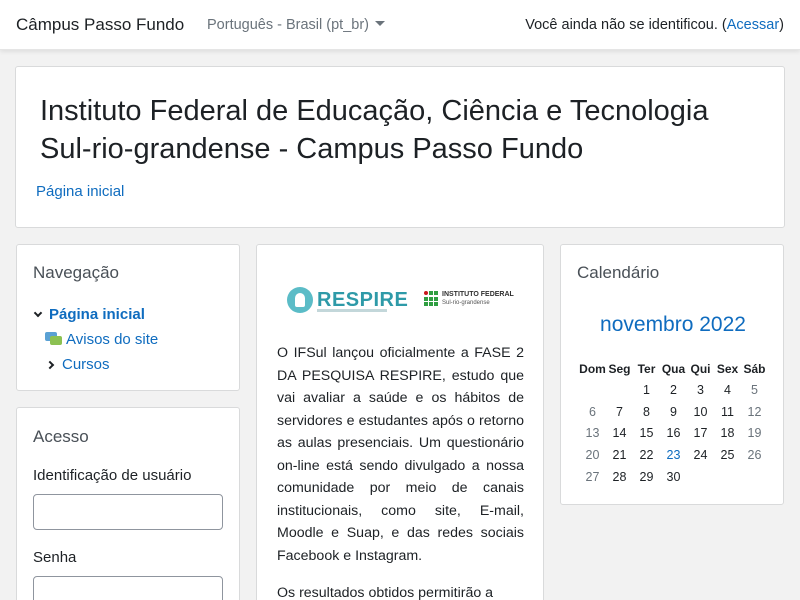  I want to click on calendar-day: 13, so click(592, 433).